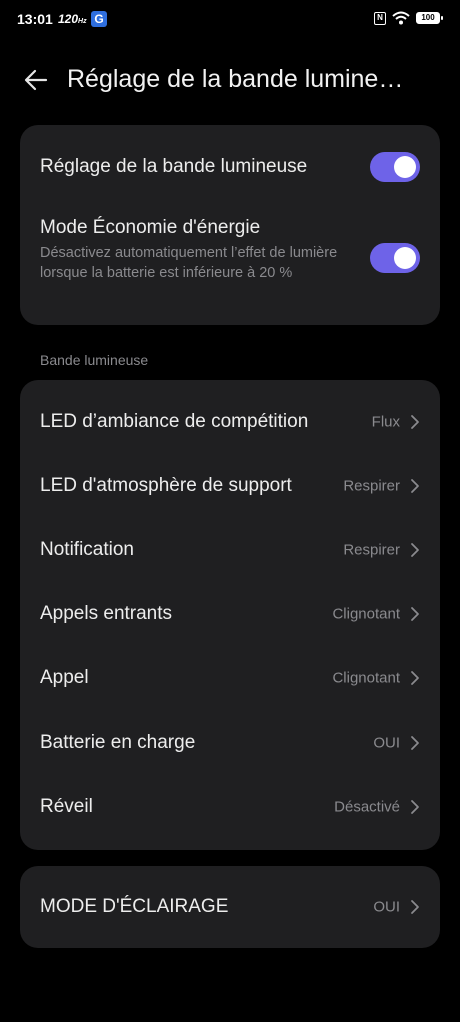 Image resolution: width=460 pixels, height=1022 pixels. I want to click on list-item-label: LED d’ambiance de compétition, so click(174, 421).